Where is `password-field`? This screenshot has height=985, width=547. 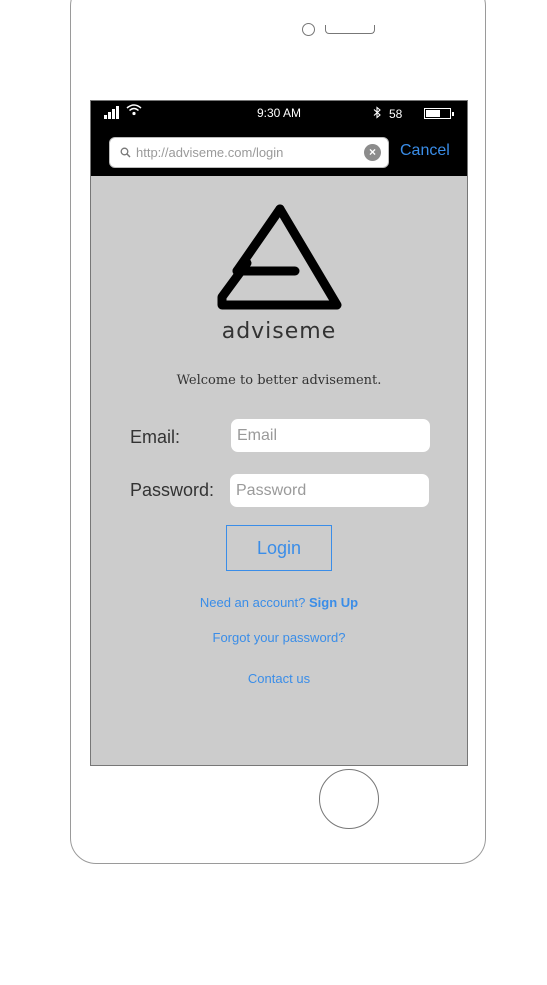
password-field is located at coordinates (329, 490).